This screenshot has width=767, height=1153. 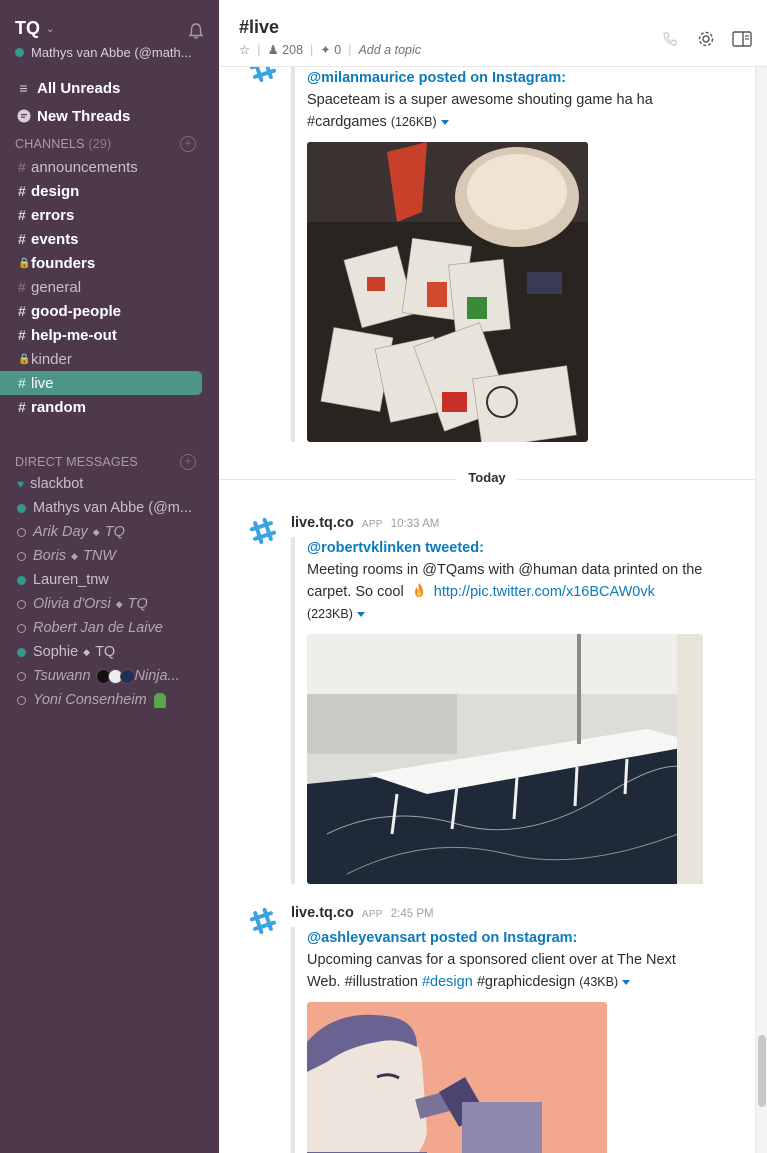 What do you see at coordinates (412, 914) in the screenshot?
I see `timestamp: 2:45 PM` at bounding box center [412, 914].